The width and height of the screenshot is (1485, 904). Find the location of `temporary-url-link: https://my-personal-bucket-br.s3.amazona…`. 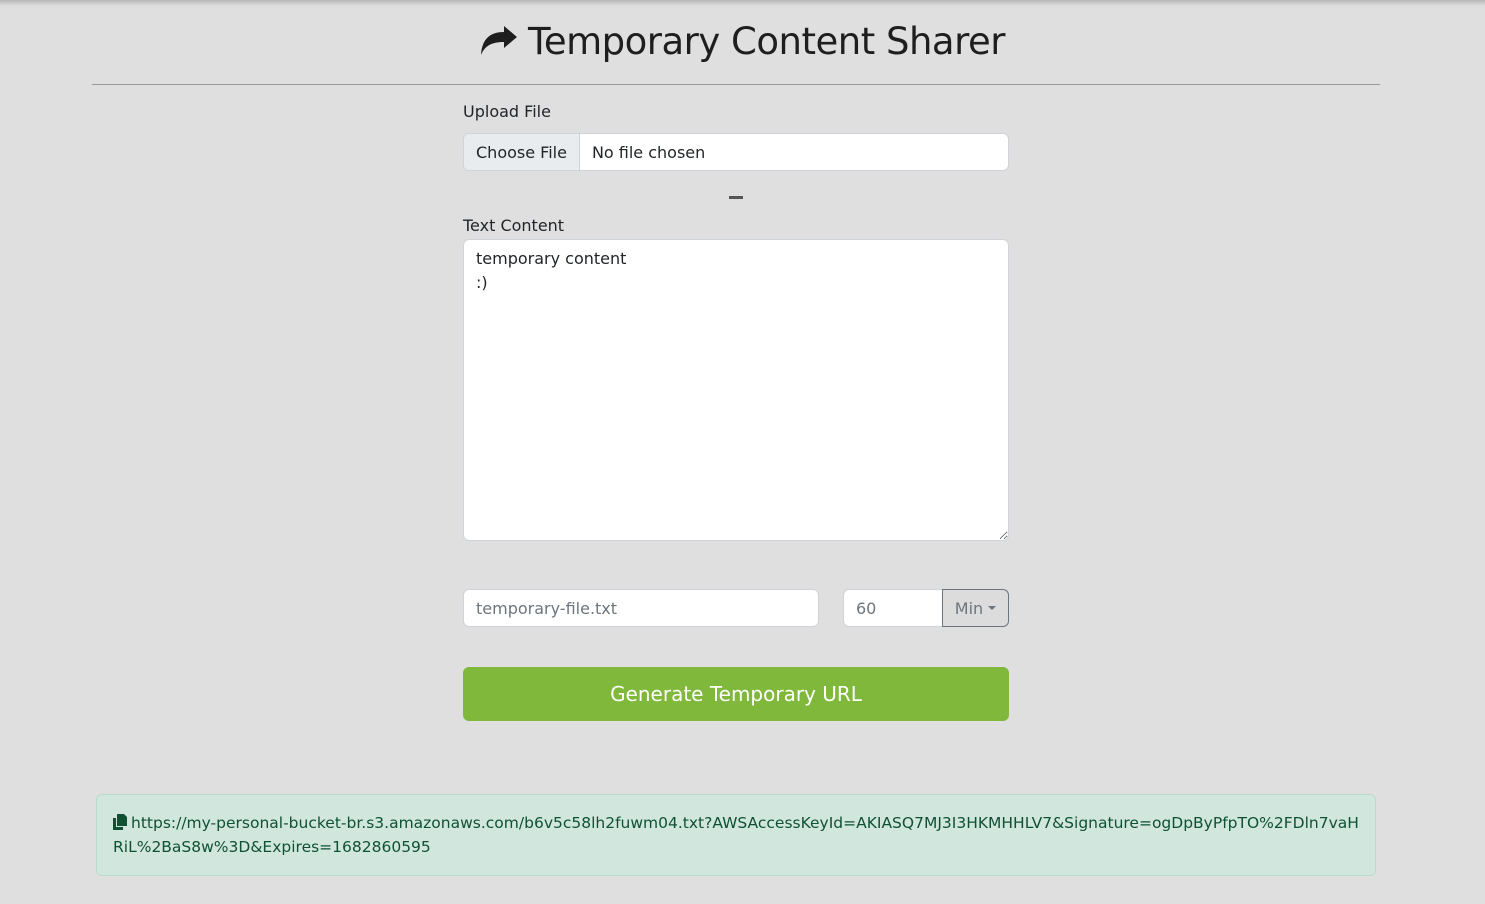

temporary-url-link: https://my-personal-bucket-br.s3.amazona… is located at coordinates (736, 835).